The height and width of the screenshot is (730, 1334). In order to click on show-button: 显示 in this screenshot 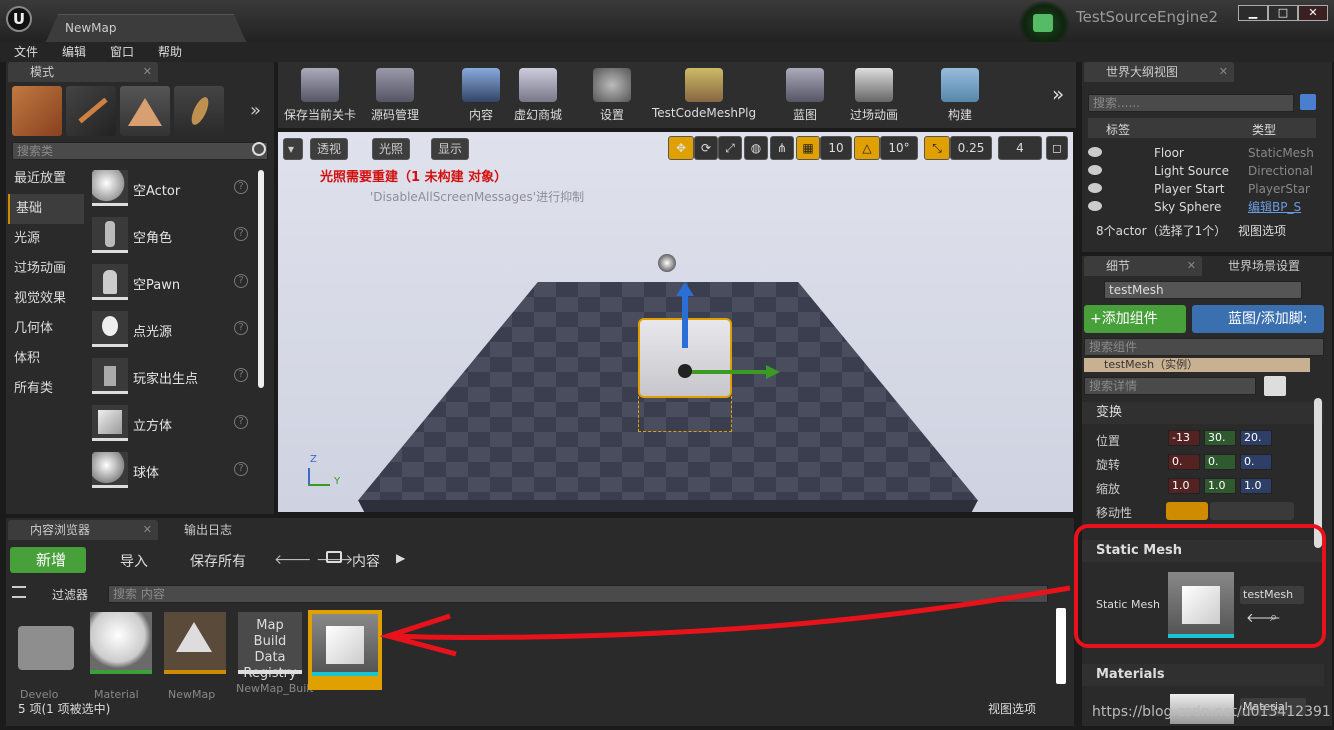, I will do `click(450, 149)`.